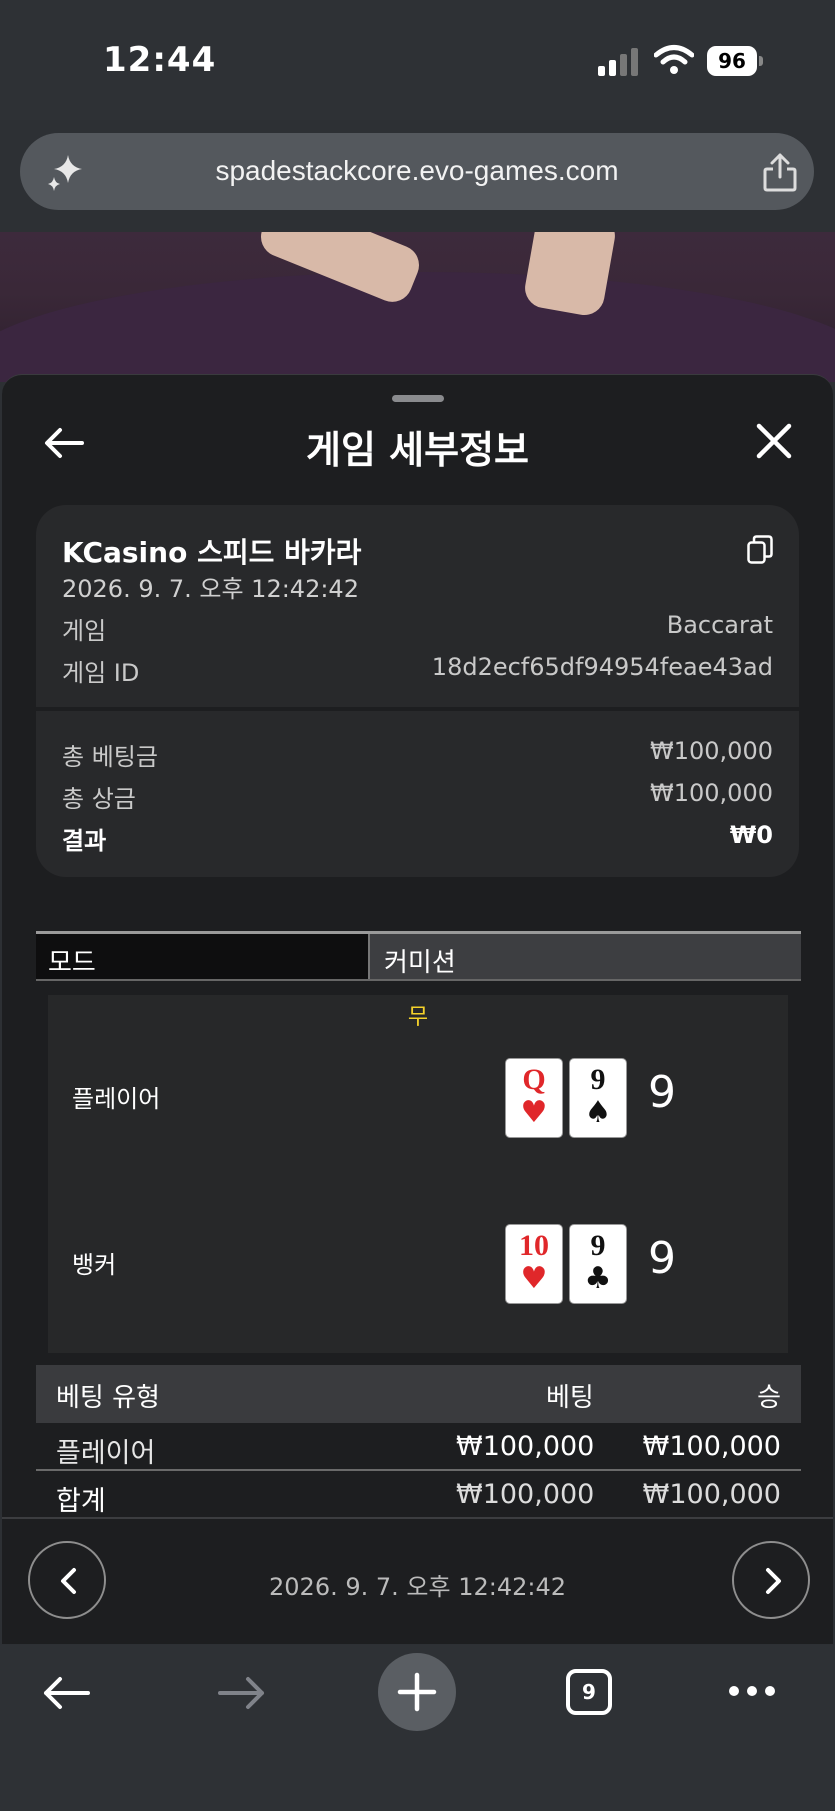 The height and width of the screenshot is (1811, 835). What do you see at coordinates (417, 1587) in the screenshot?
I see `round-datetime: 2026. 9. 7. 오후 12:42:42` at bounding box center [417, 1587].